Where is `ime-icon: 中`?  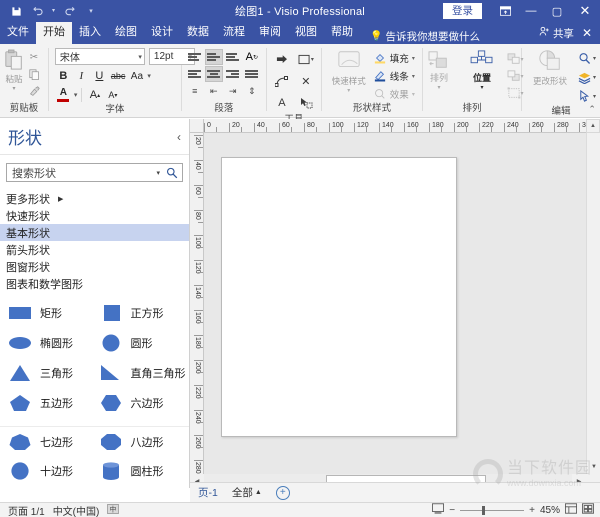 ime-icon: 中 is located at coordinates (109, 510).